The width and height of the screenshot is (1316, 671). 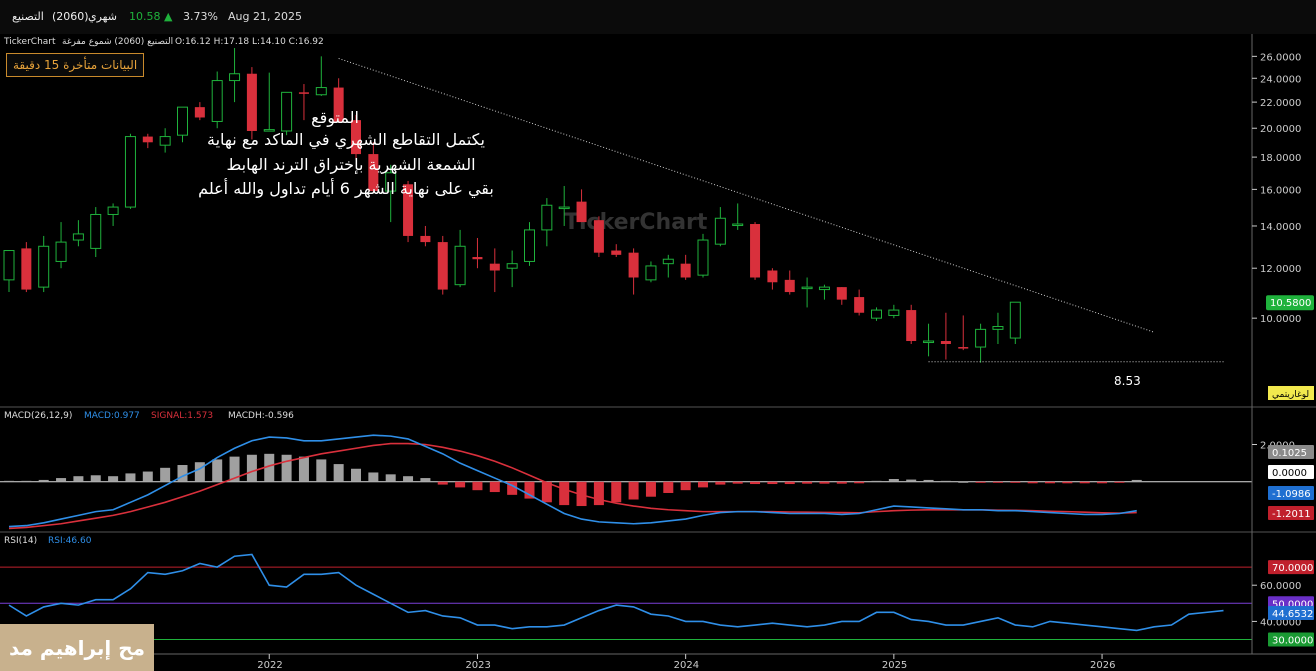 What do you see at coordinates (351, 164) in the screenshot?
I see `annotation-line3: الشمعة الشهرية بإختراق الترند الهابط` at bounding box center [351, 164].